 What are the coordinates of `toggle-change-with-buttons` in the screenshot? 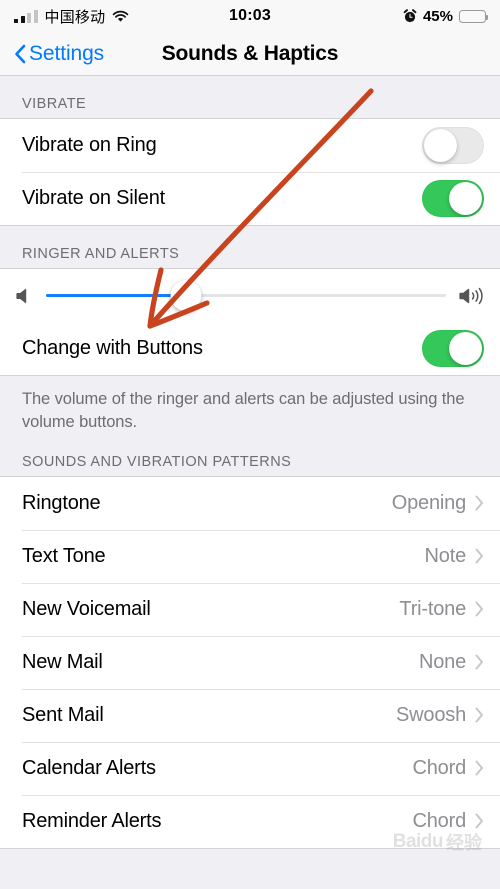 It's located at (453, 348).